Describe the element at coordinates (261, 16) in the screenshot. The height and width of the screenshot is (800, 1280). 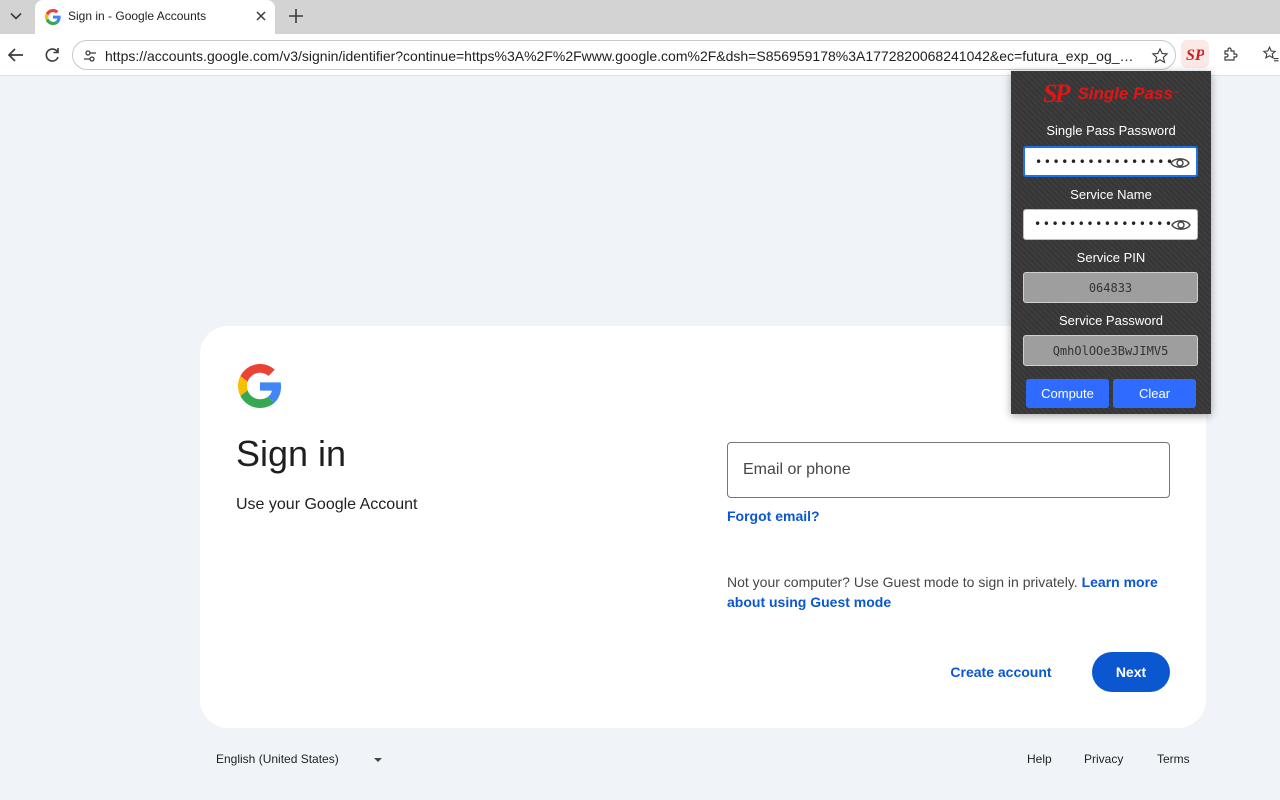
I see `close-tab-icon` at that location.